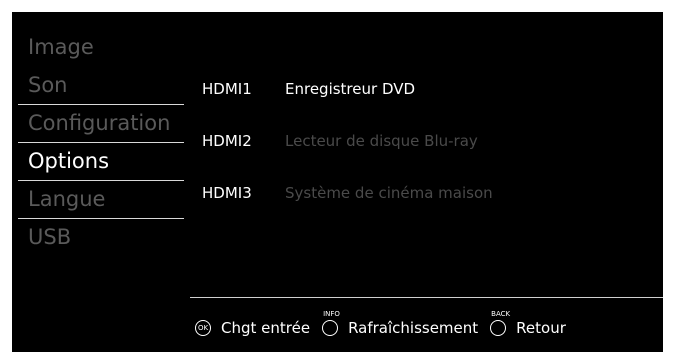 The height and width of the screenshot is (364, 675). I want to click on info-hint: INFO Rafraîchissement, so click(400, 323).